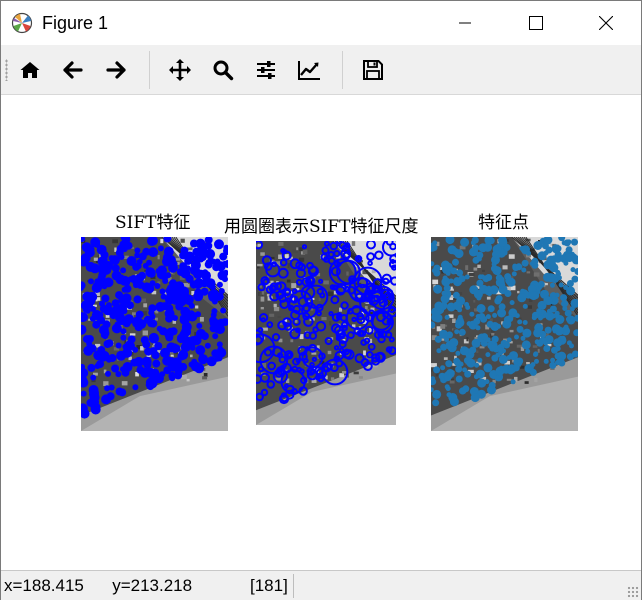  I want to click on subplot-image-sift-scale-circles, so click(326, 333).